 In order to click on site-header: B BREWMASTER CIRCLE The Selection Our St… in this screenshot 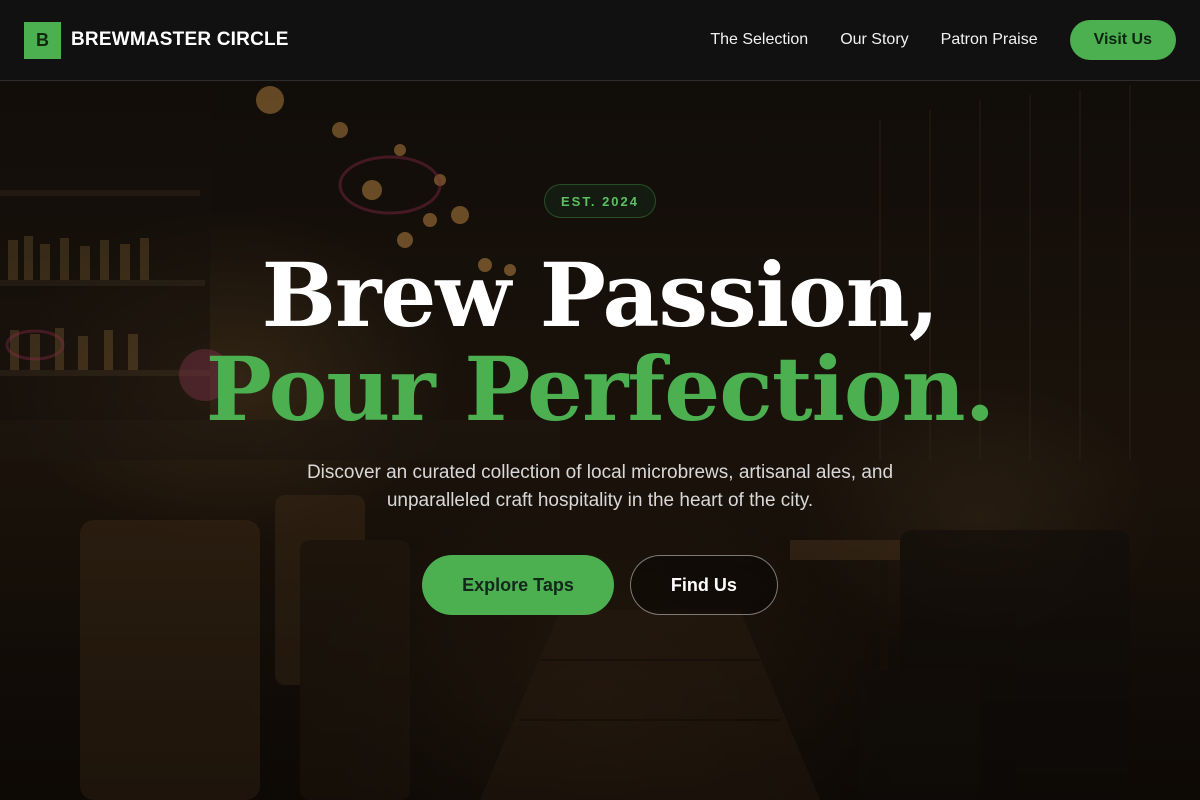, I will do `click(600, 40)`.